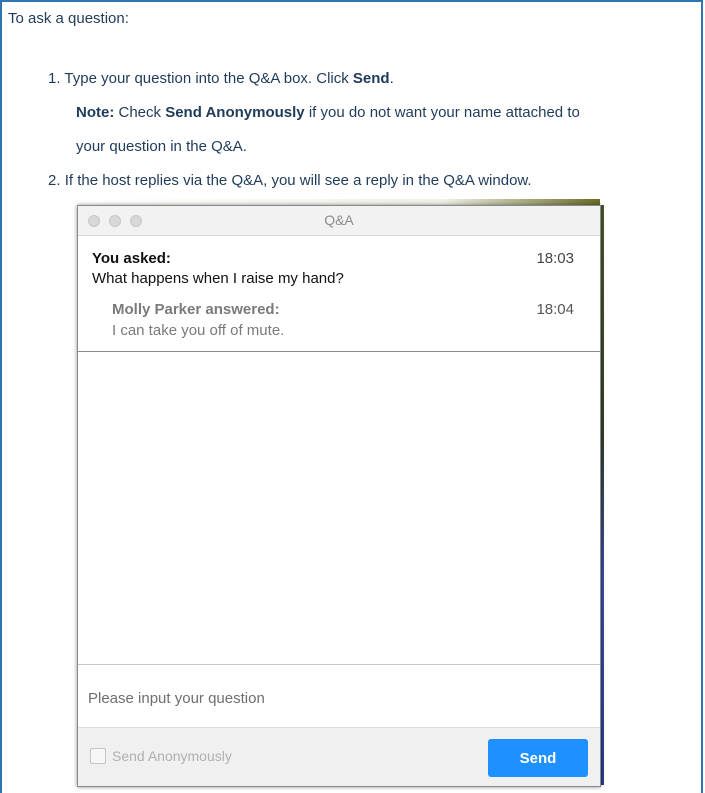  I want to click on answer-time: 18:04, so click(555, 309).